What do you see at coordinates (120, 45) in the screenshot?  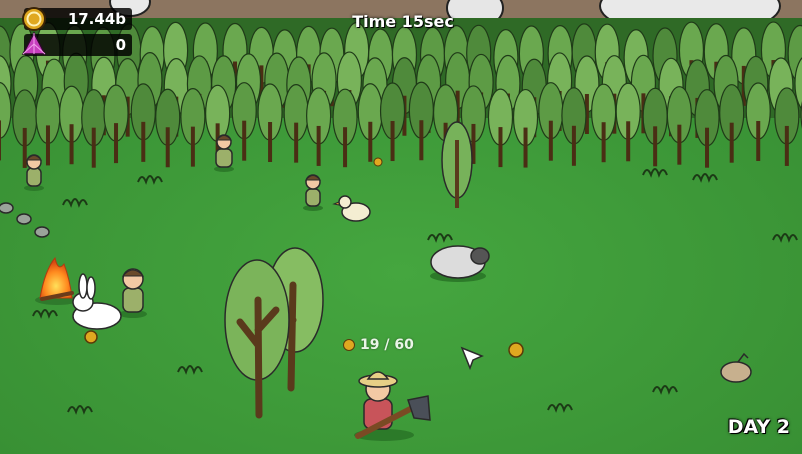 I see `gem-amount: 0` at bounding box center [120, 45].